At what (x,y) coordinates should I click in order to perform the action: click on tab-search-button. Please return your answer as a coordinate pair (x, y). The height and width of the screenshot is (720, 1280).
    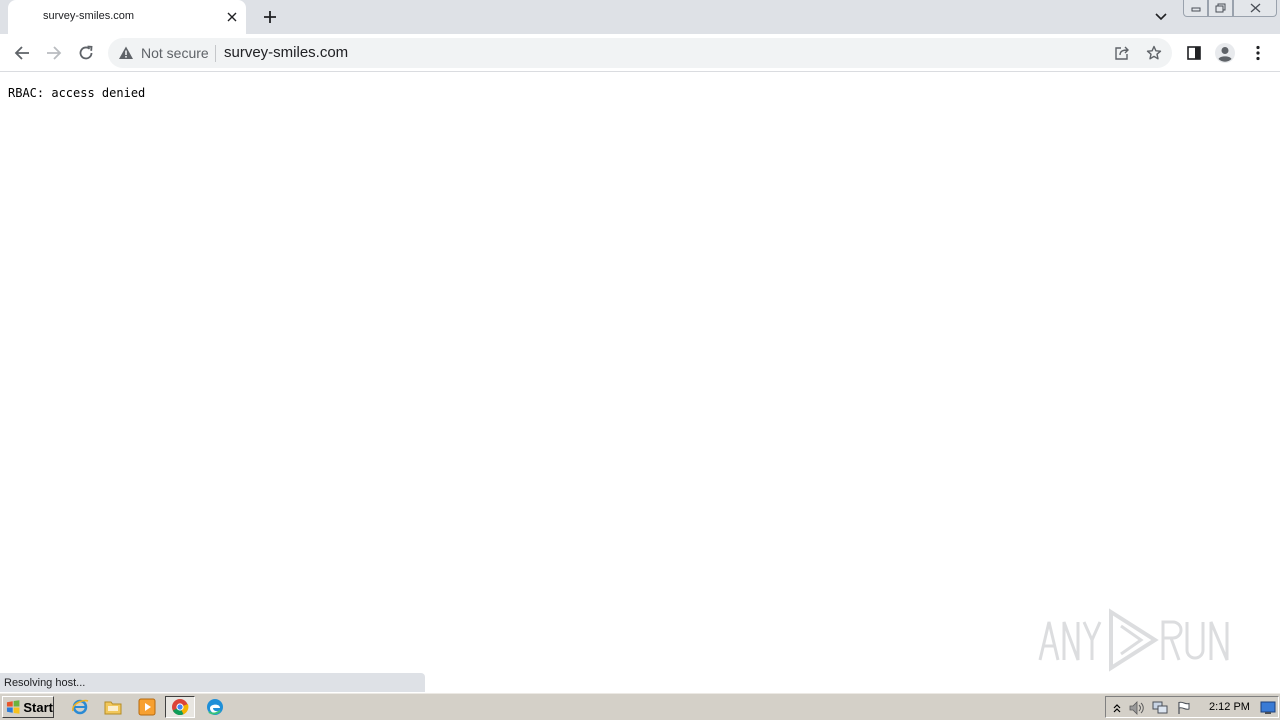
    Looking at the image, I should click on (1161, 17).